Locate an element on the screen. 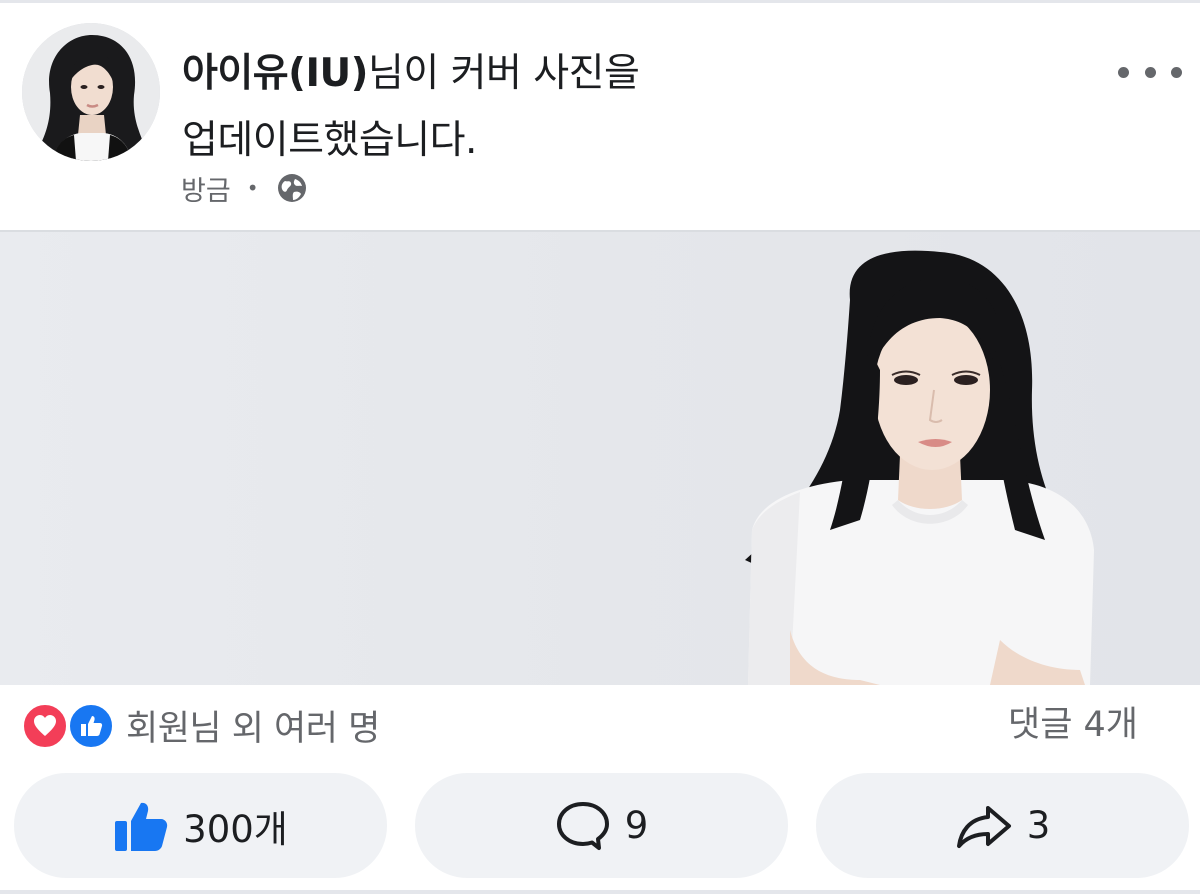 This screenshot has width=1200, height=894. author-name: 아이유(IU) is located at coordinates (275, 73).